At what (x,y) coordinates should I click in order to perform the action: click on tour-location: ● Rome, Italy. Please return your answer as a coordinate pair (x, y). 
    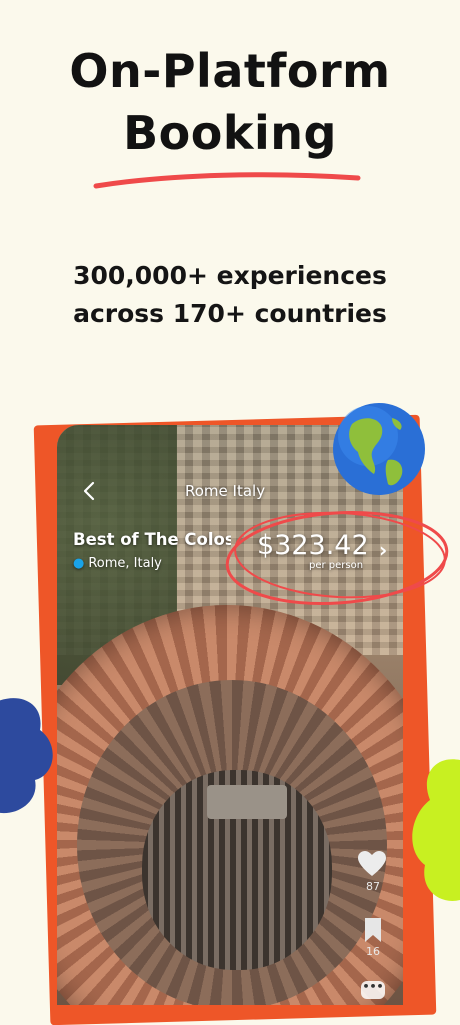
    Looking at the image, I should click on (117, 563).